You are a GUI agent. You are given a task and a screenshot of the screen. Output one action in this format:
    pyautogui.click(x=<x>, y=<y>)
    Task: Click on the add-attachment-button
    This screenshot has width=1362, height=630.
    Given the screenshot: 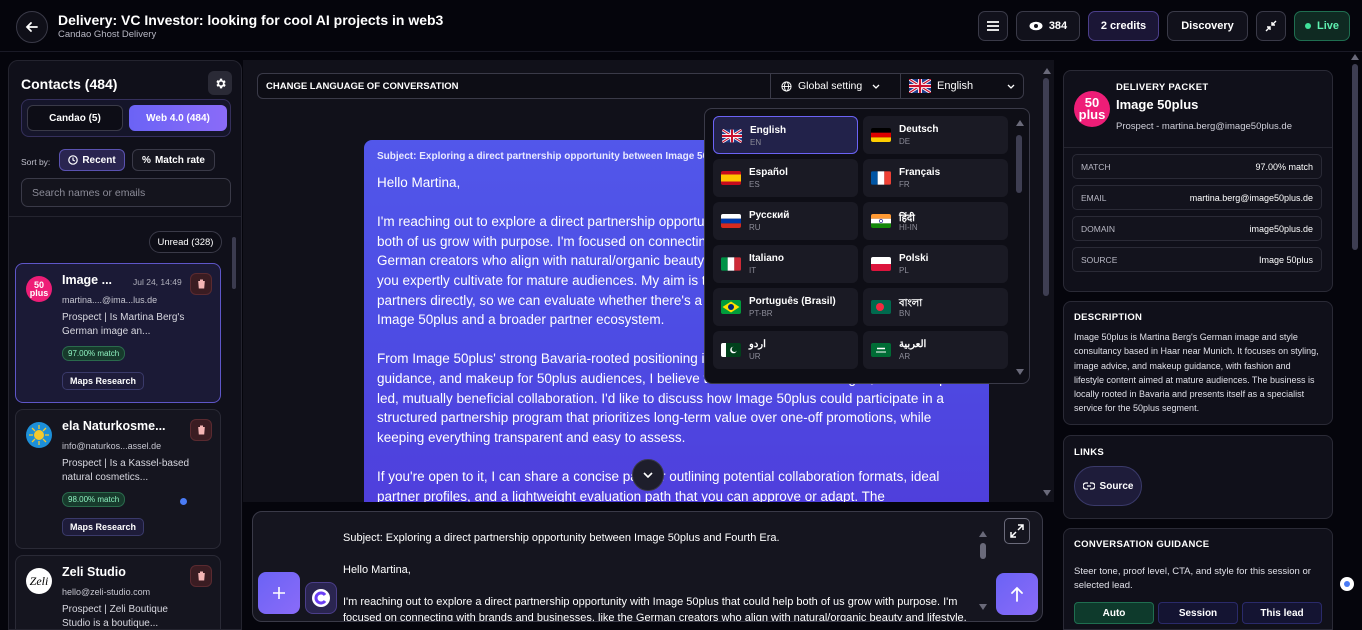 What is the action you would take?
    pyautogui.click(x=279, y=593)
    